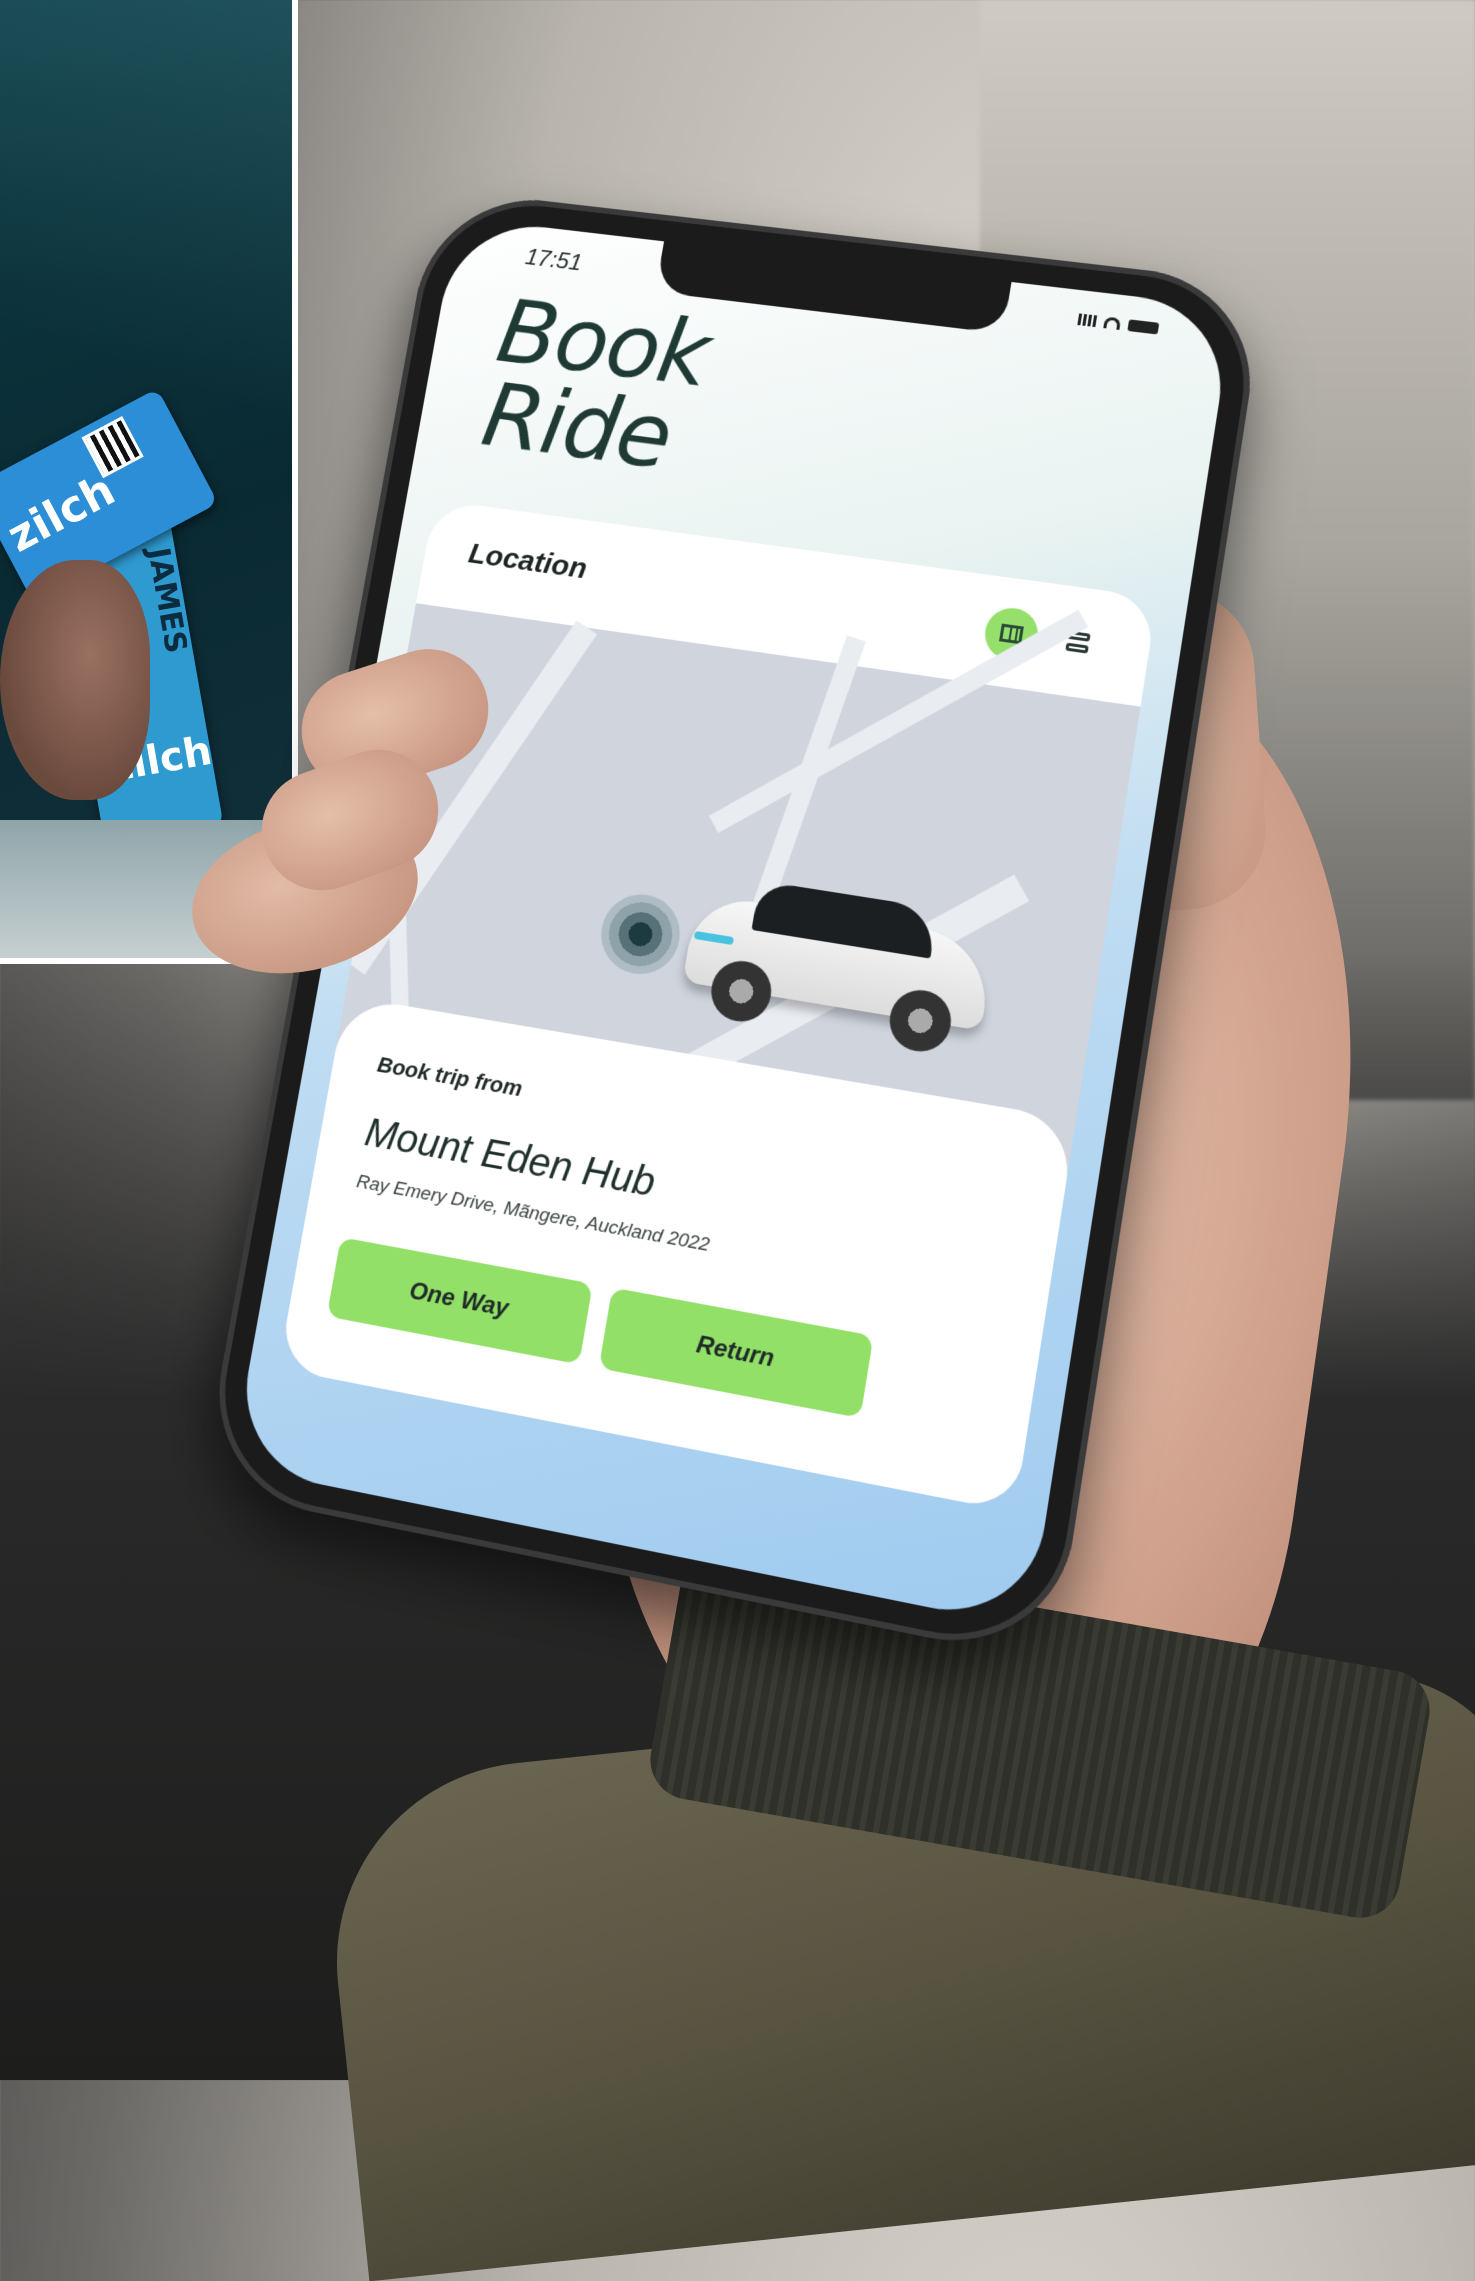  I want to click on wifi-icon, so click(1112, 323).